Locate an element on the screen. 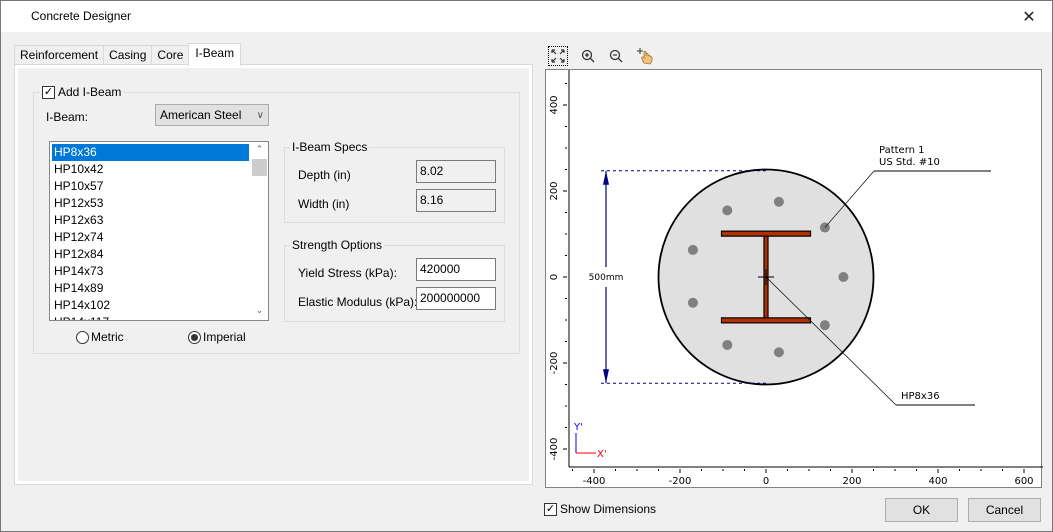 The image size is (1053, 532). elastic-modulus-label: Elastic Modulus (kPa): is located at coordinates (358, 302).